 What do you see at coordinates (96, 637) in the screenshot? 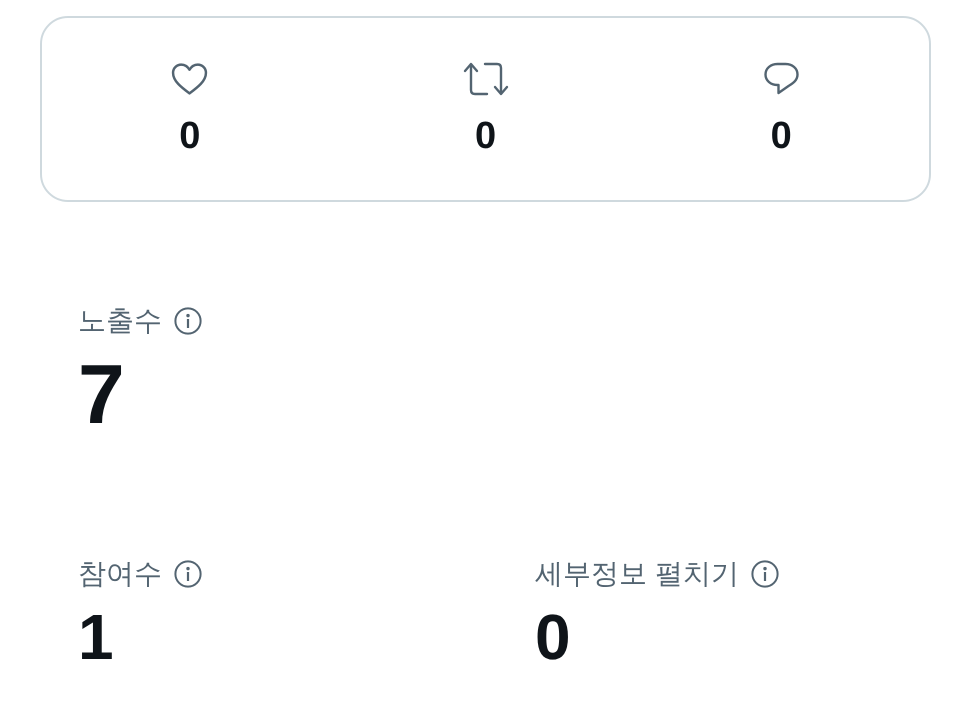
I see `metric-value: 1` at bounding box center [96, 637].